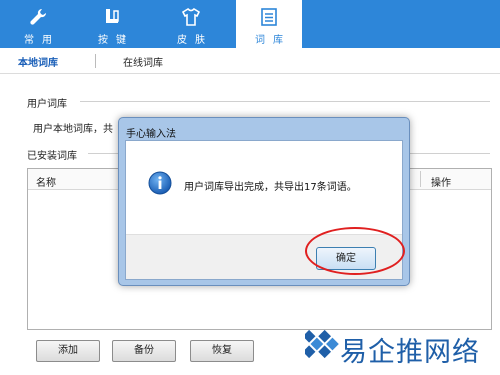  Describe the element at coordinates (273, 40) in the screenshot. I see `tab-dictionary-label: 词库` at that location.